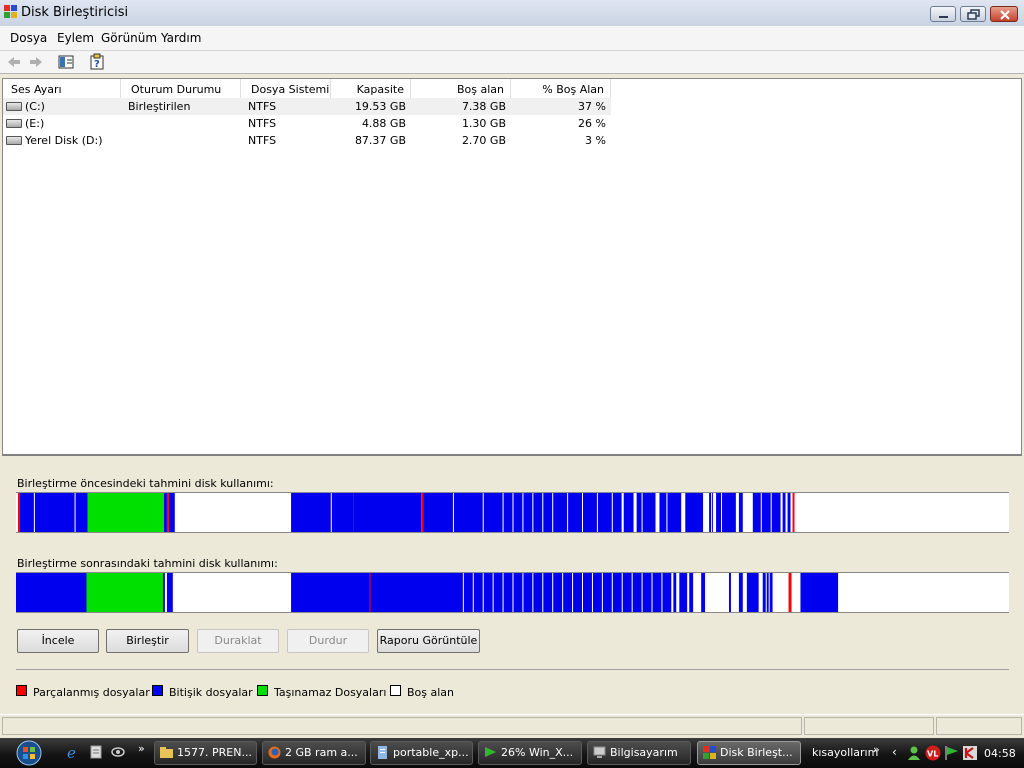 The height and width of the screenshot is (768, 1024). I want to click on document-quicklaunch-icon, so click(96, 752).